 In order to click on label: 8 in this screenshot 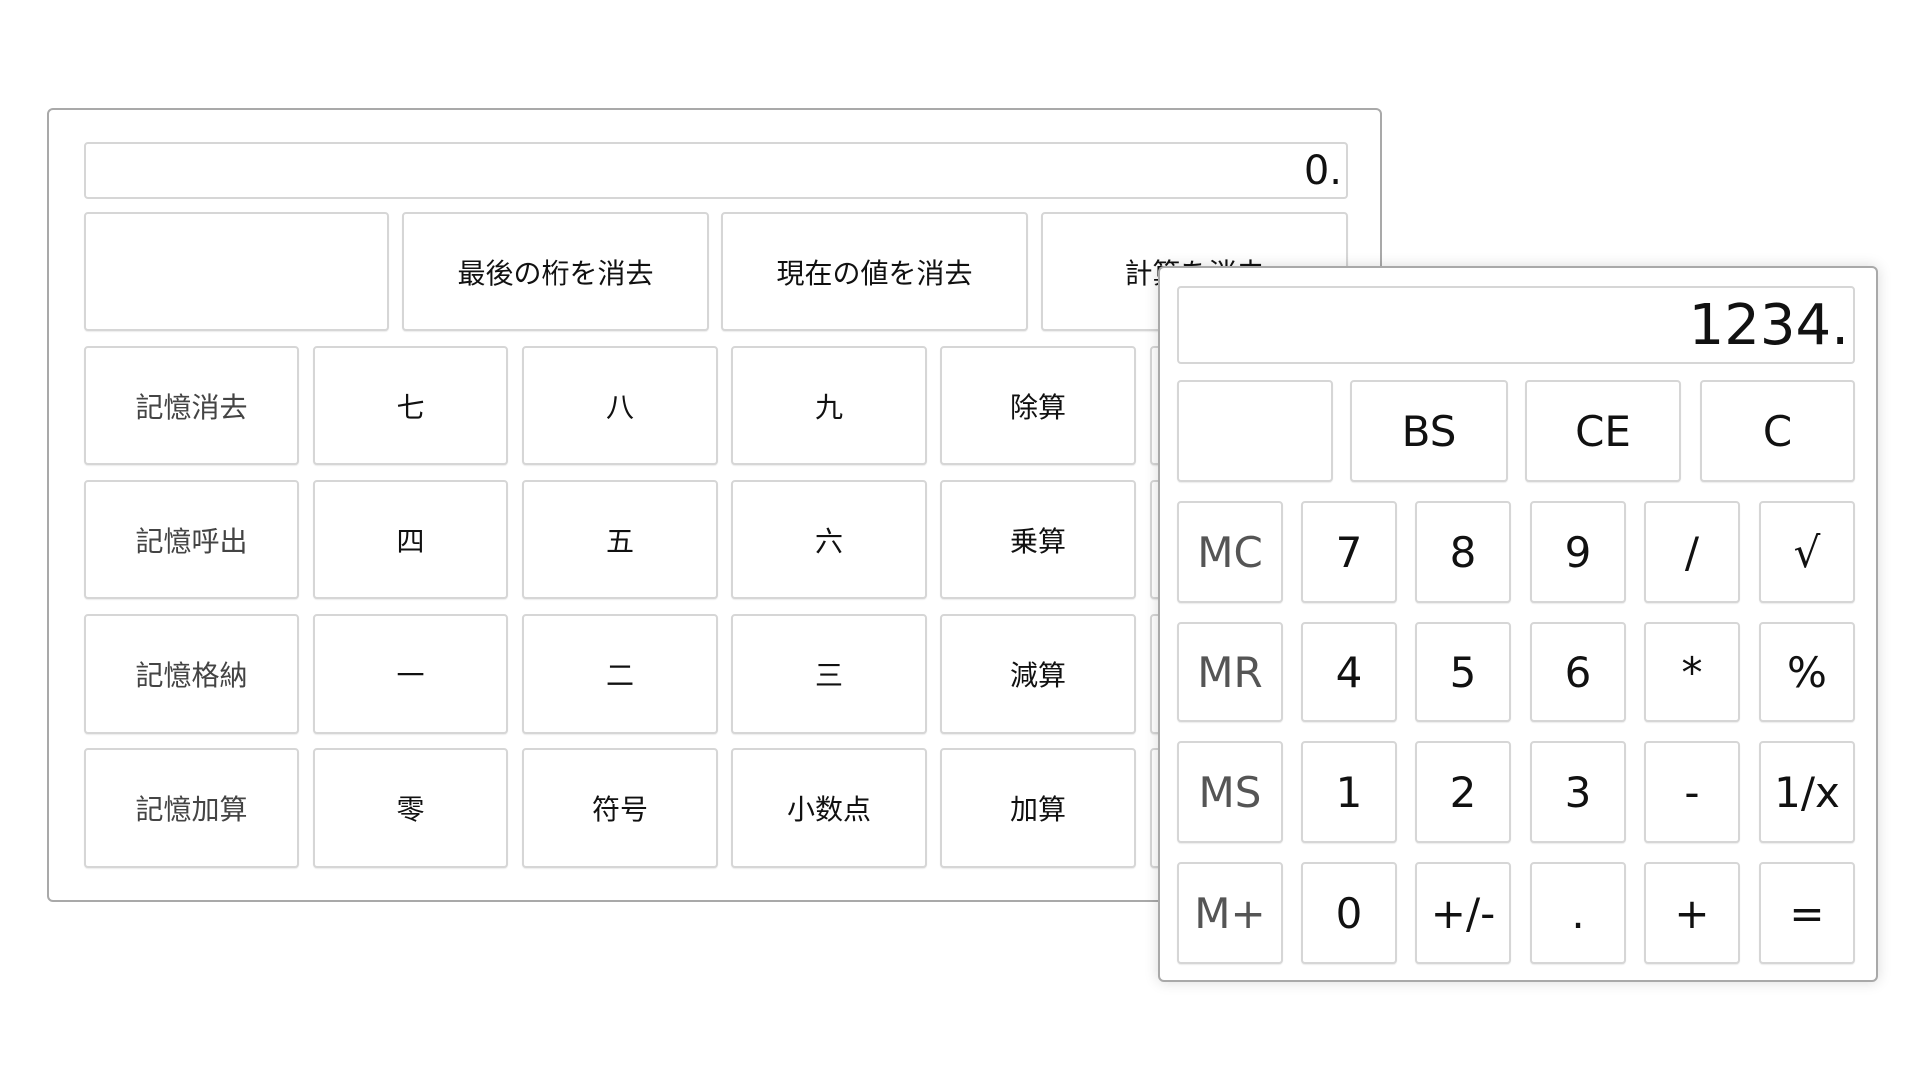, I will do `click(1463, 552)`.